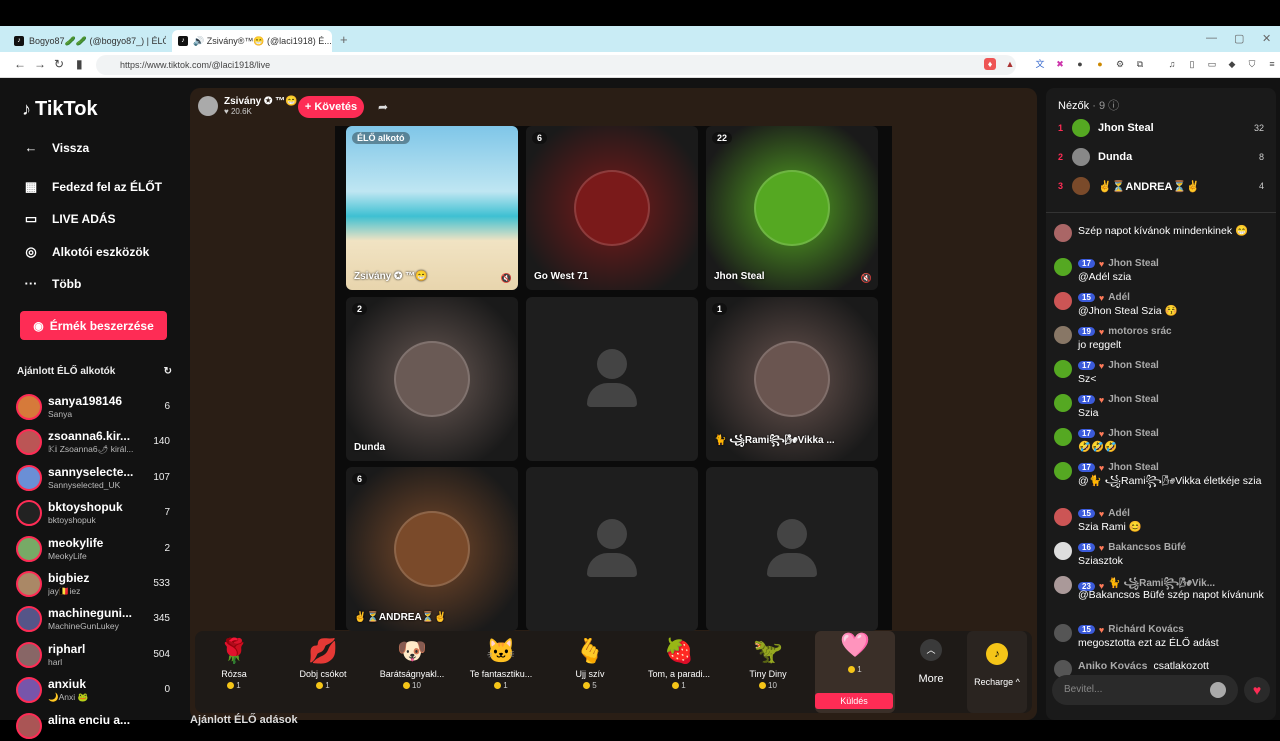 The width and height of the screenshot is (1280, 741). What do you see at coordinates (69, 219) in the screenshot?
I see `nav-live: ▭ LIVE ADÁS` at bounding box center [69, 219].